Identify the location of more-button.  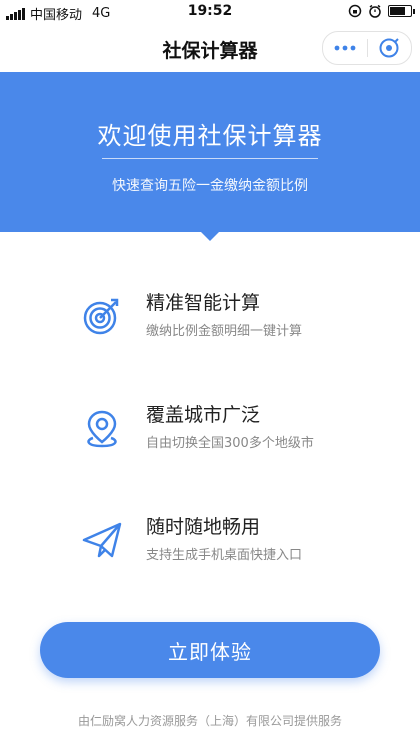
(345, 48).